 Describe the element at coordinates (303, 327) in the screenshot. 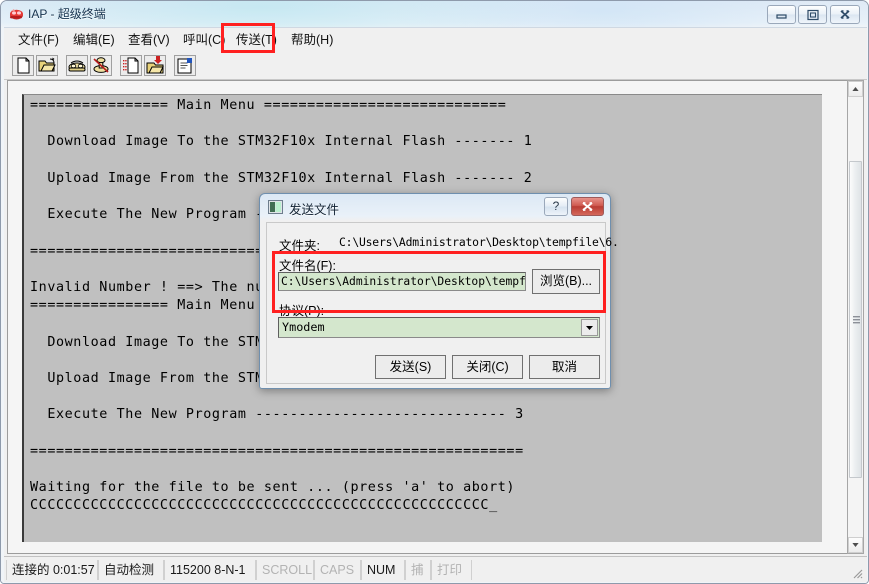

I see `protocol-selected-value: Ymodem` at that location.